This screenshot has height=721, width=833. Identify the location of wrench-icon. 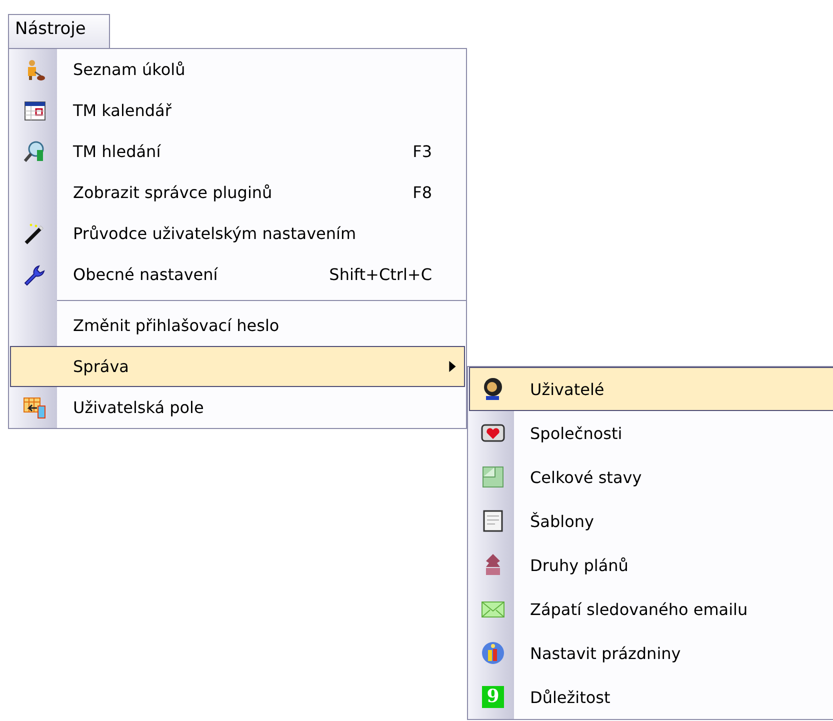
(35, 274).